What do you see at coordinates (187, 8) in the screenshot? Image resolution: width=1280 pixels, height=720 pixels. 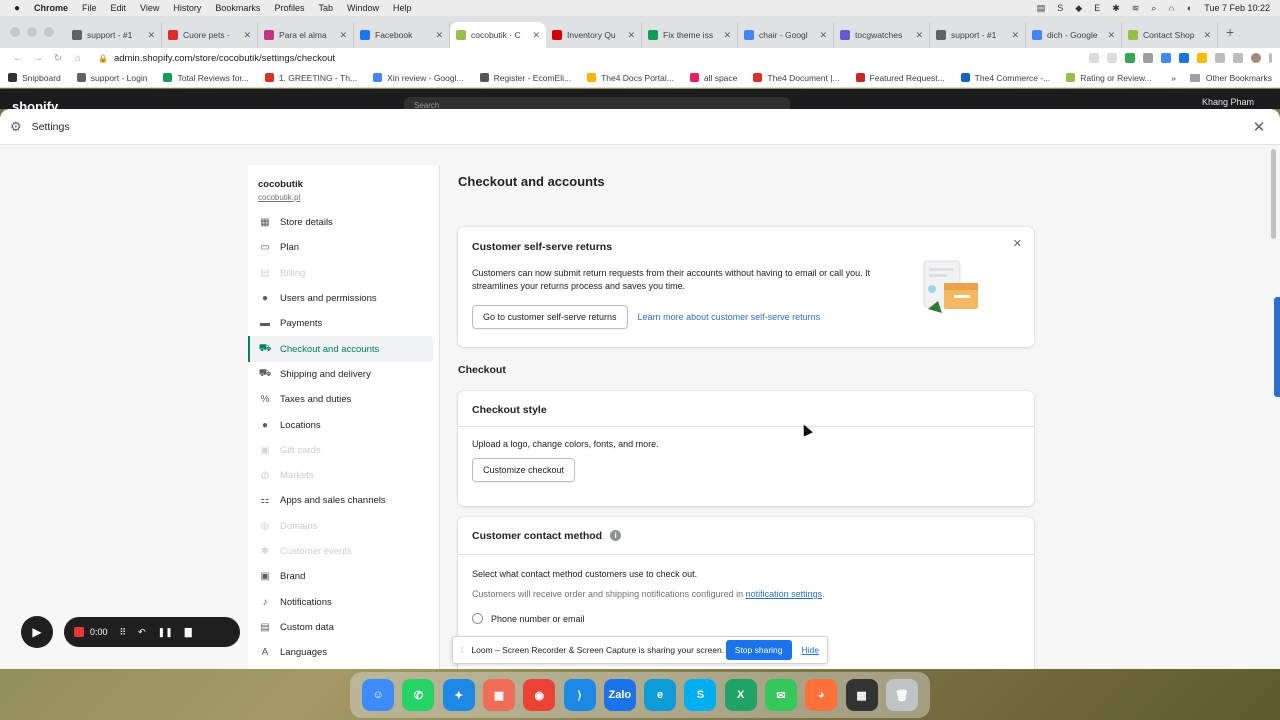 I see `menu-history: History` at bounding box center [187, 8].